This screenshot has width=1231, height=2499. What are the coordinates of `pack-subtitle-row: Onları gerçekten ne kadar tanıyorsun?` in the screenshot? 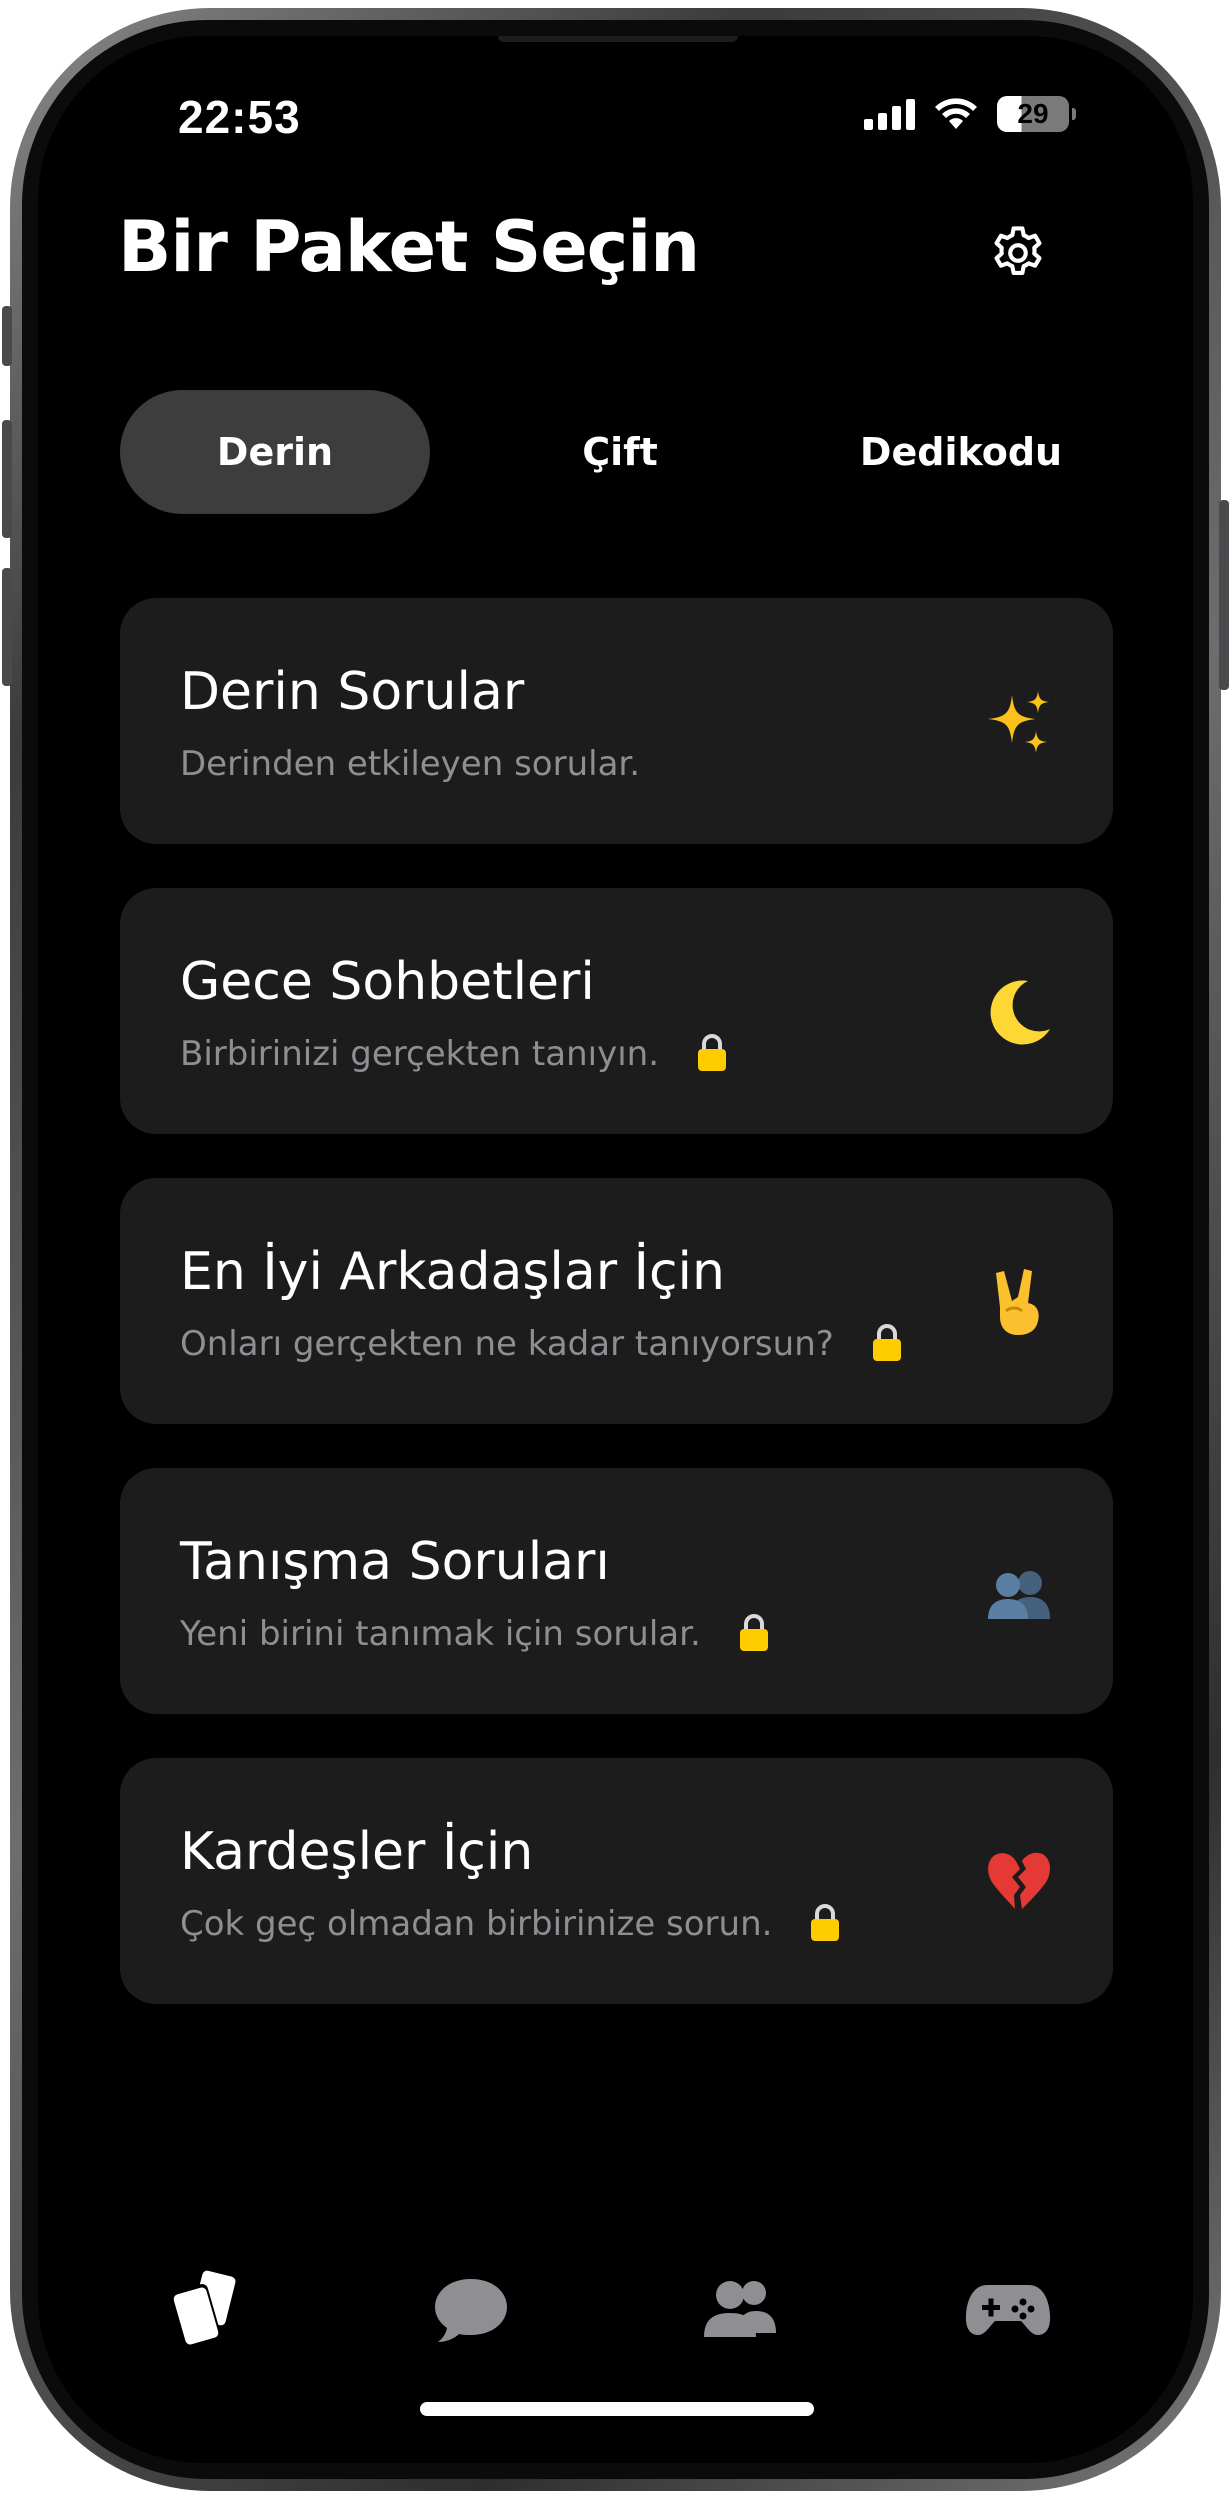 It's located at (542, 1344).